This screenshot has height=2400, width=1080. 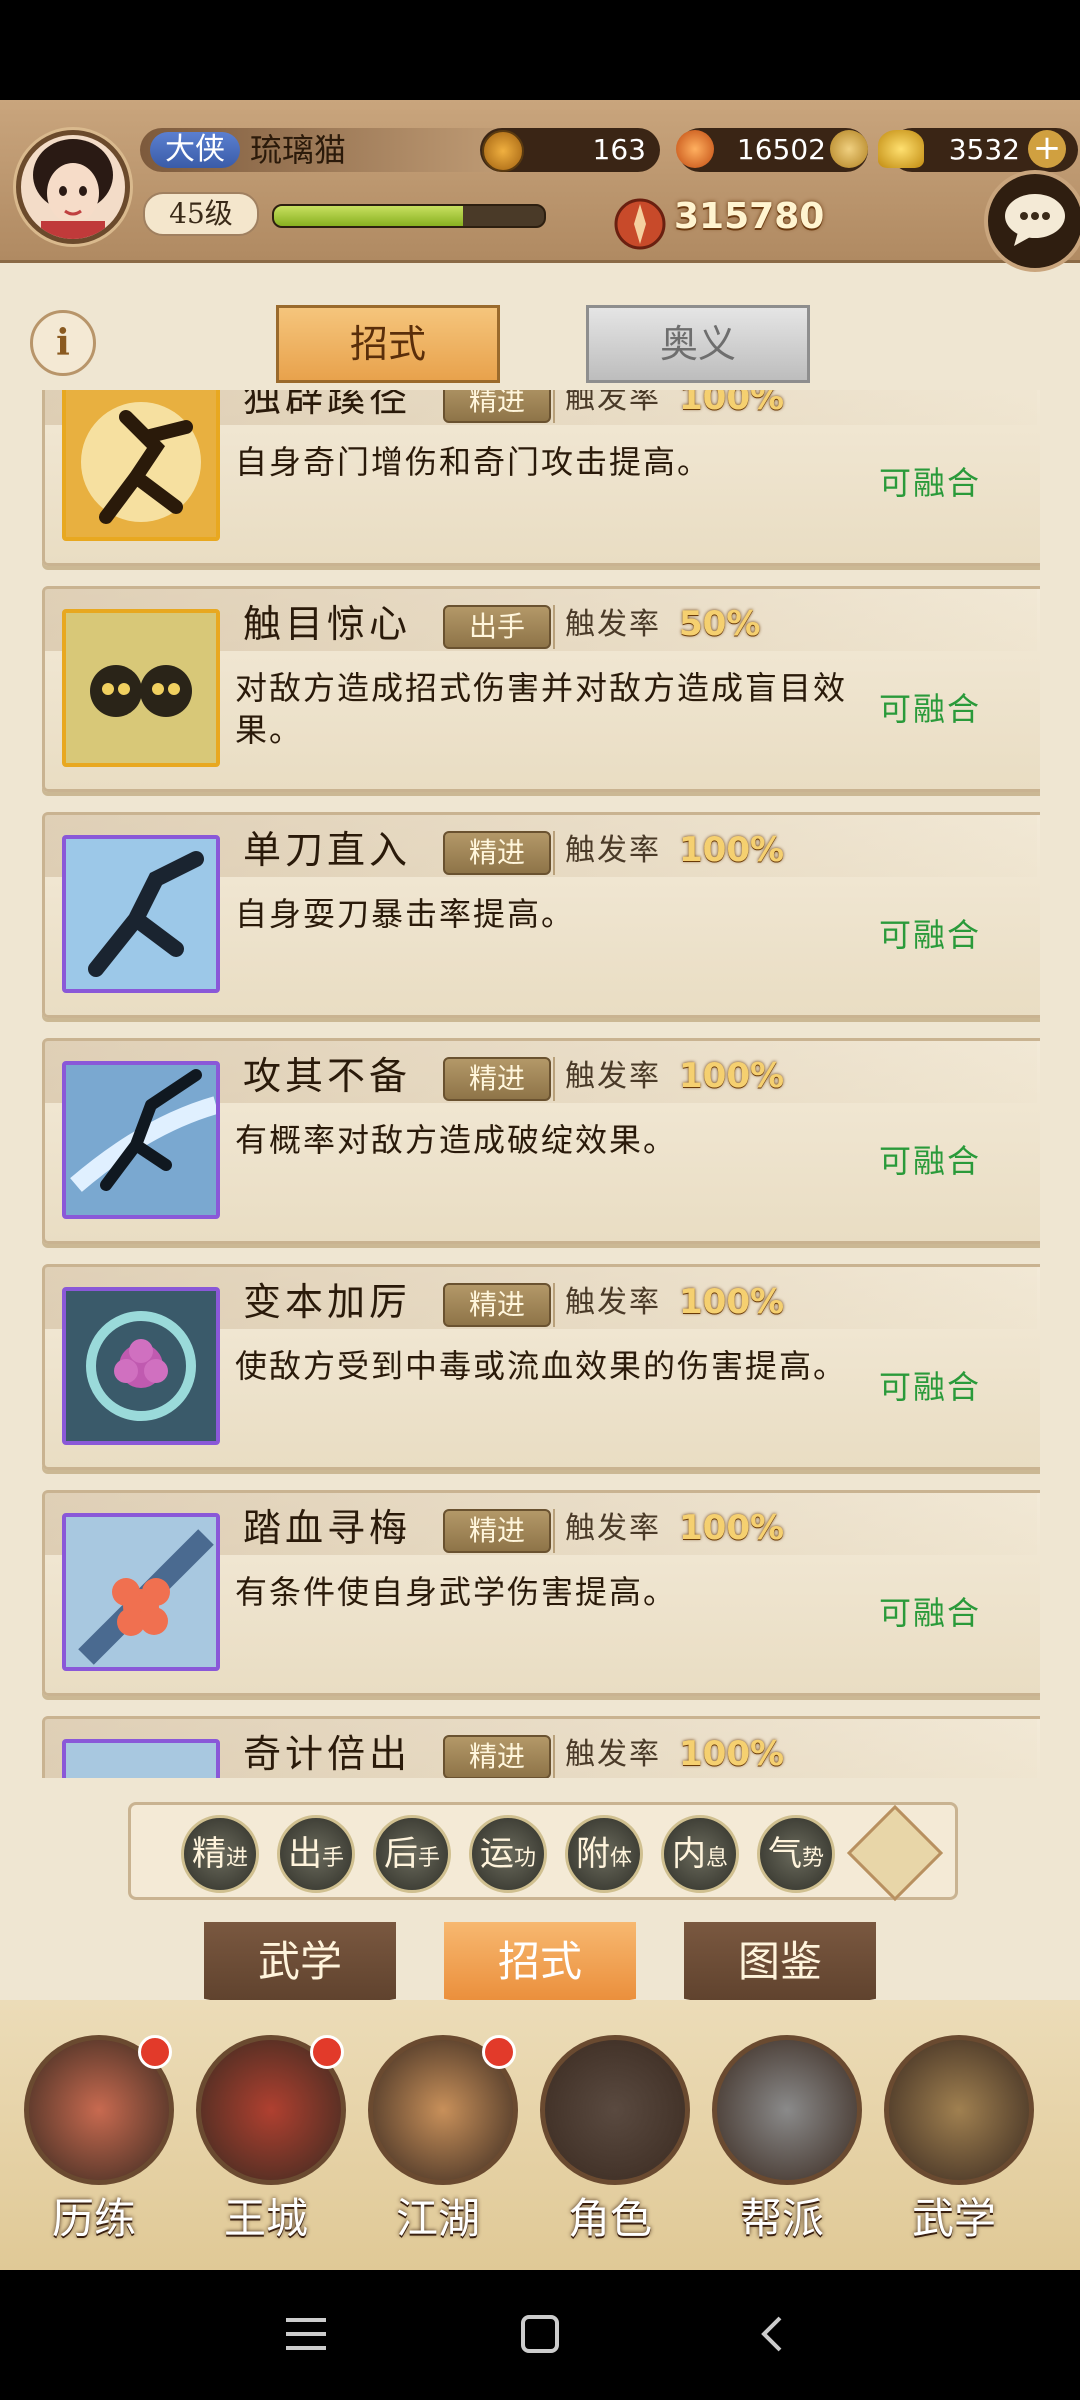 I want to click on scheme-icon, so click(x=141, y=1758).